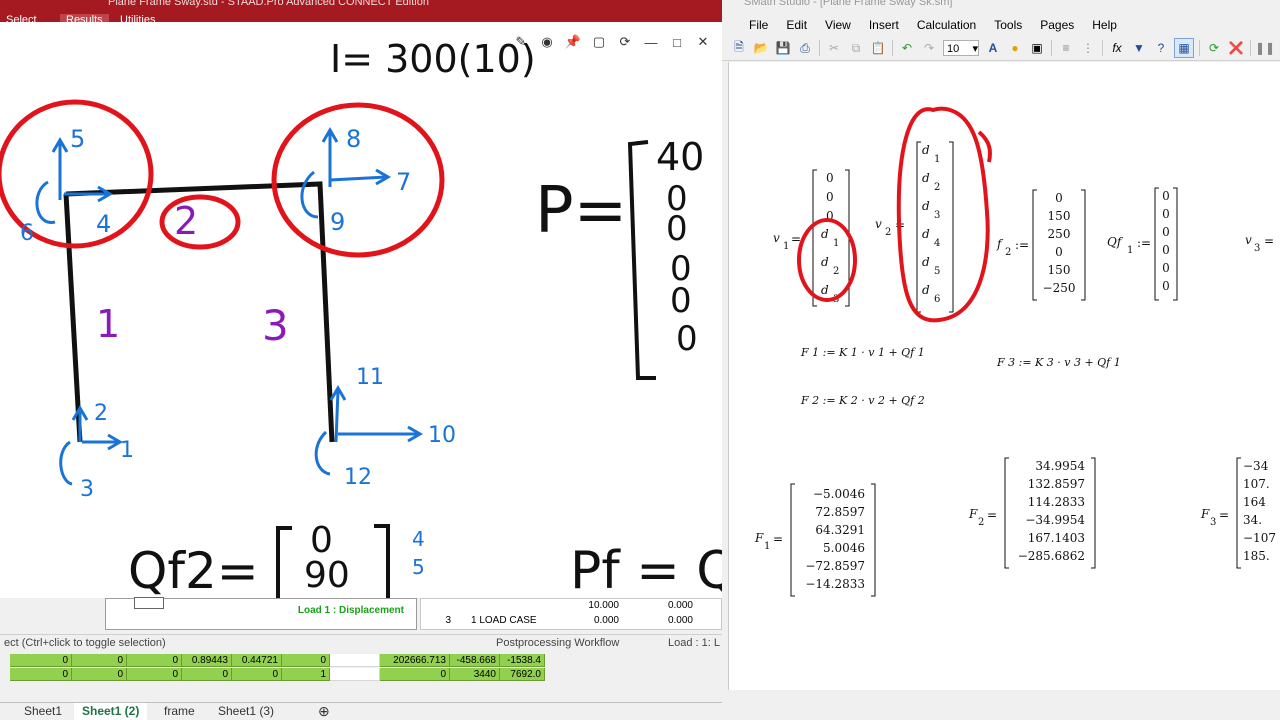  Describe the element at coordinates (571, 614) in the screenshot. I see `load-table: 10.000 0.000 3 1 LOAD CASE 0.000 0.000` at that location.